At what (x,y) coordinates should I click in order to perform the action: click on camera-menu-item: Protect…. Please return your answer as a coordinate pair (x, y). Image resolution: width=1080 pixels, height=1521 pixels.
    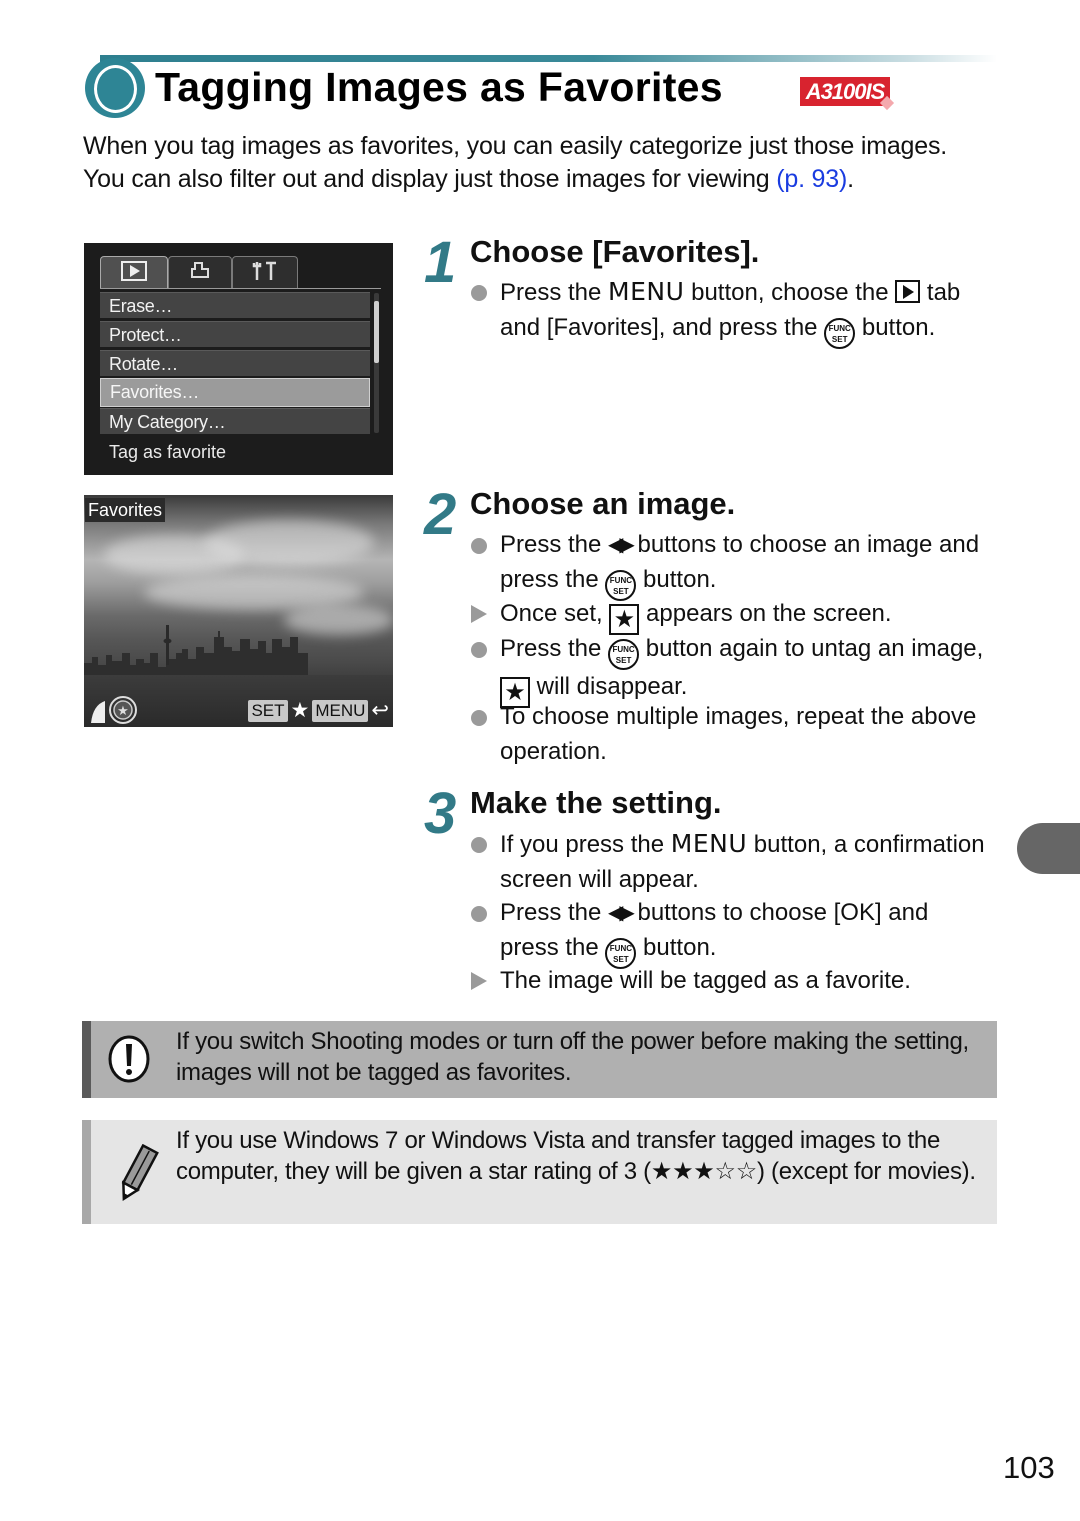
    Looking at the image, I should click on (235, 334).